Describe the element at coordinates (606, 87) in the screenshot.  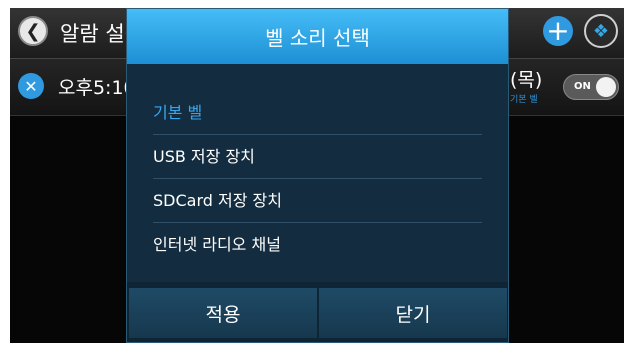
I see `toggle-knob` at that location.